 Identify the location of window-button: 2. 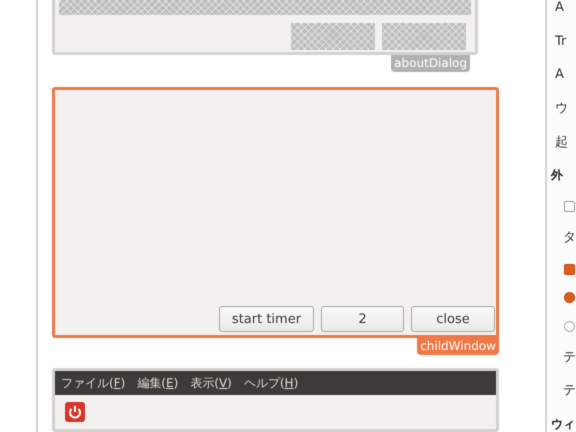
(362, 319).